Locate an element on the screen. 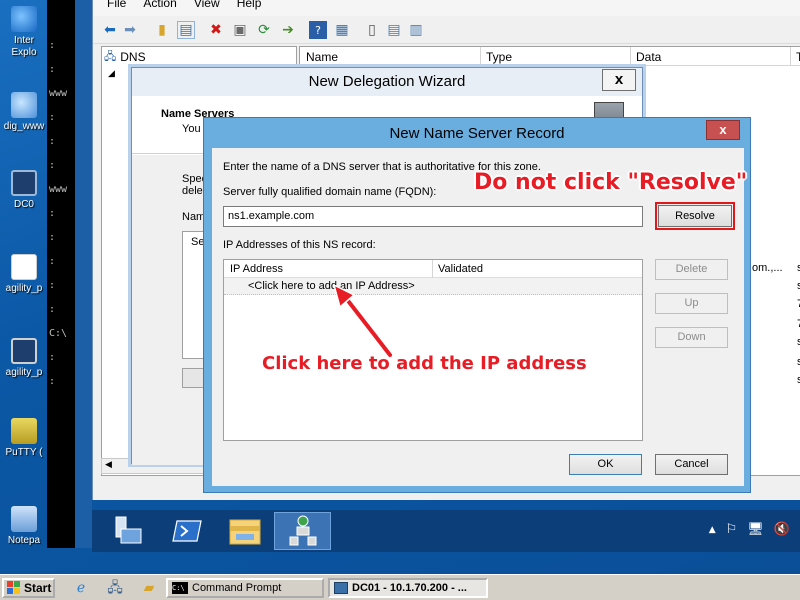  powershell-icon is located at coordinates (186, 531).